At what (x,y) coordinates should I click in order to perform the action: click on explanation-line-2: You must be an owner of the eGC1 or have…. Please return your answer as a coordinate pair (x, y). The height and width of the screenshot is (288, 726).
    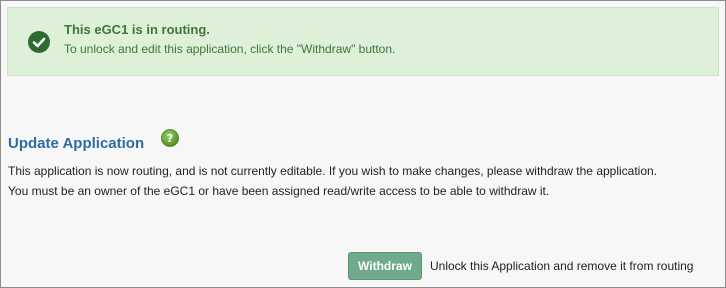
    Looking at the image, I should click on (279, 191).